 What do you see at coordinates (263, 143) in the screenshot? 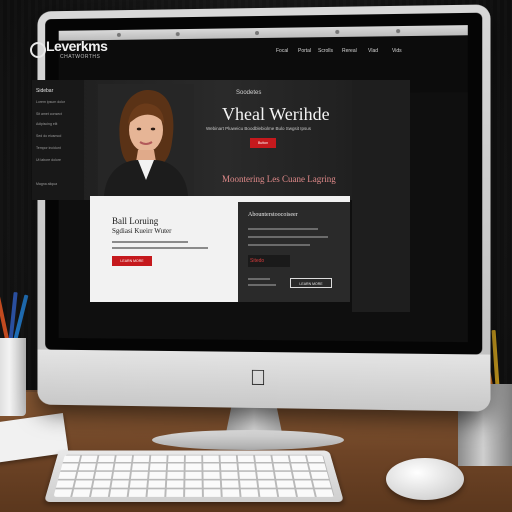
I see `hero-cta-button: Button` at bounding box center [263, 143].